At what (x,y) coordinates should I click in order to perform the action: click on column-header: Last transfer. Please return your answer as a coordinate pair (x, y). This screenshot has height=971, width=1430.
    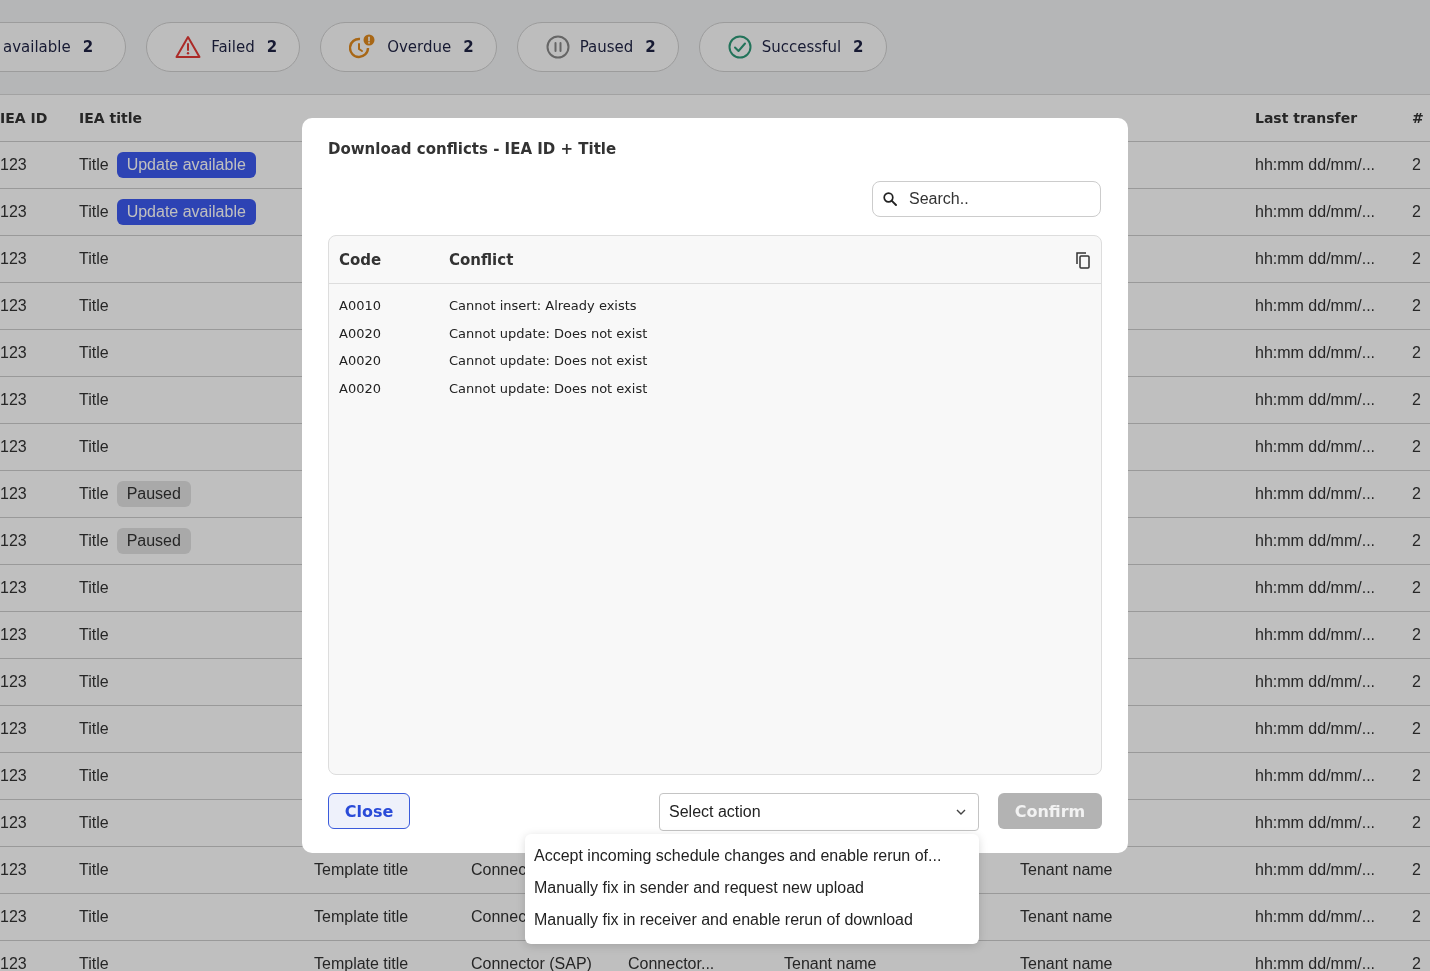
    Looking at the image, I should click on (1306, 118).